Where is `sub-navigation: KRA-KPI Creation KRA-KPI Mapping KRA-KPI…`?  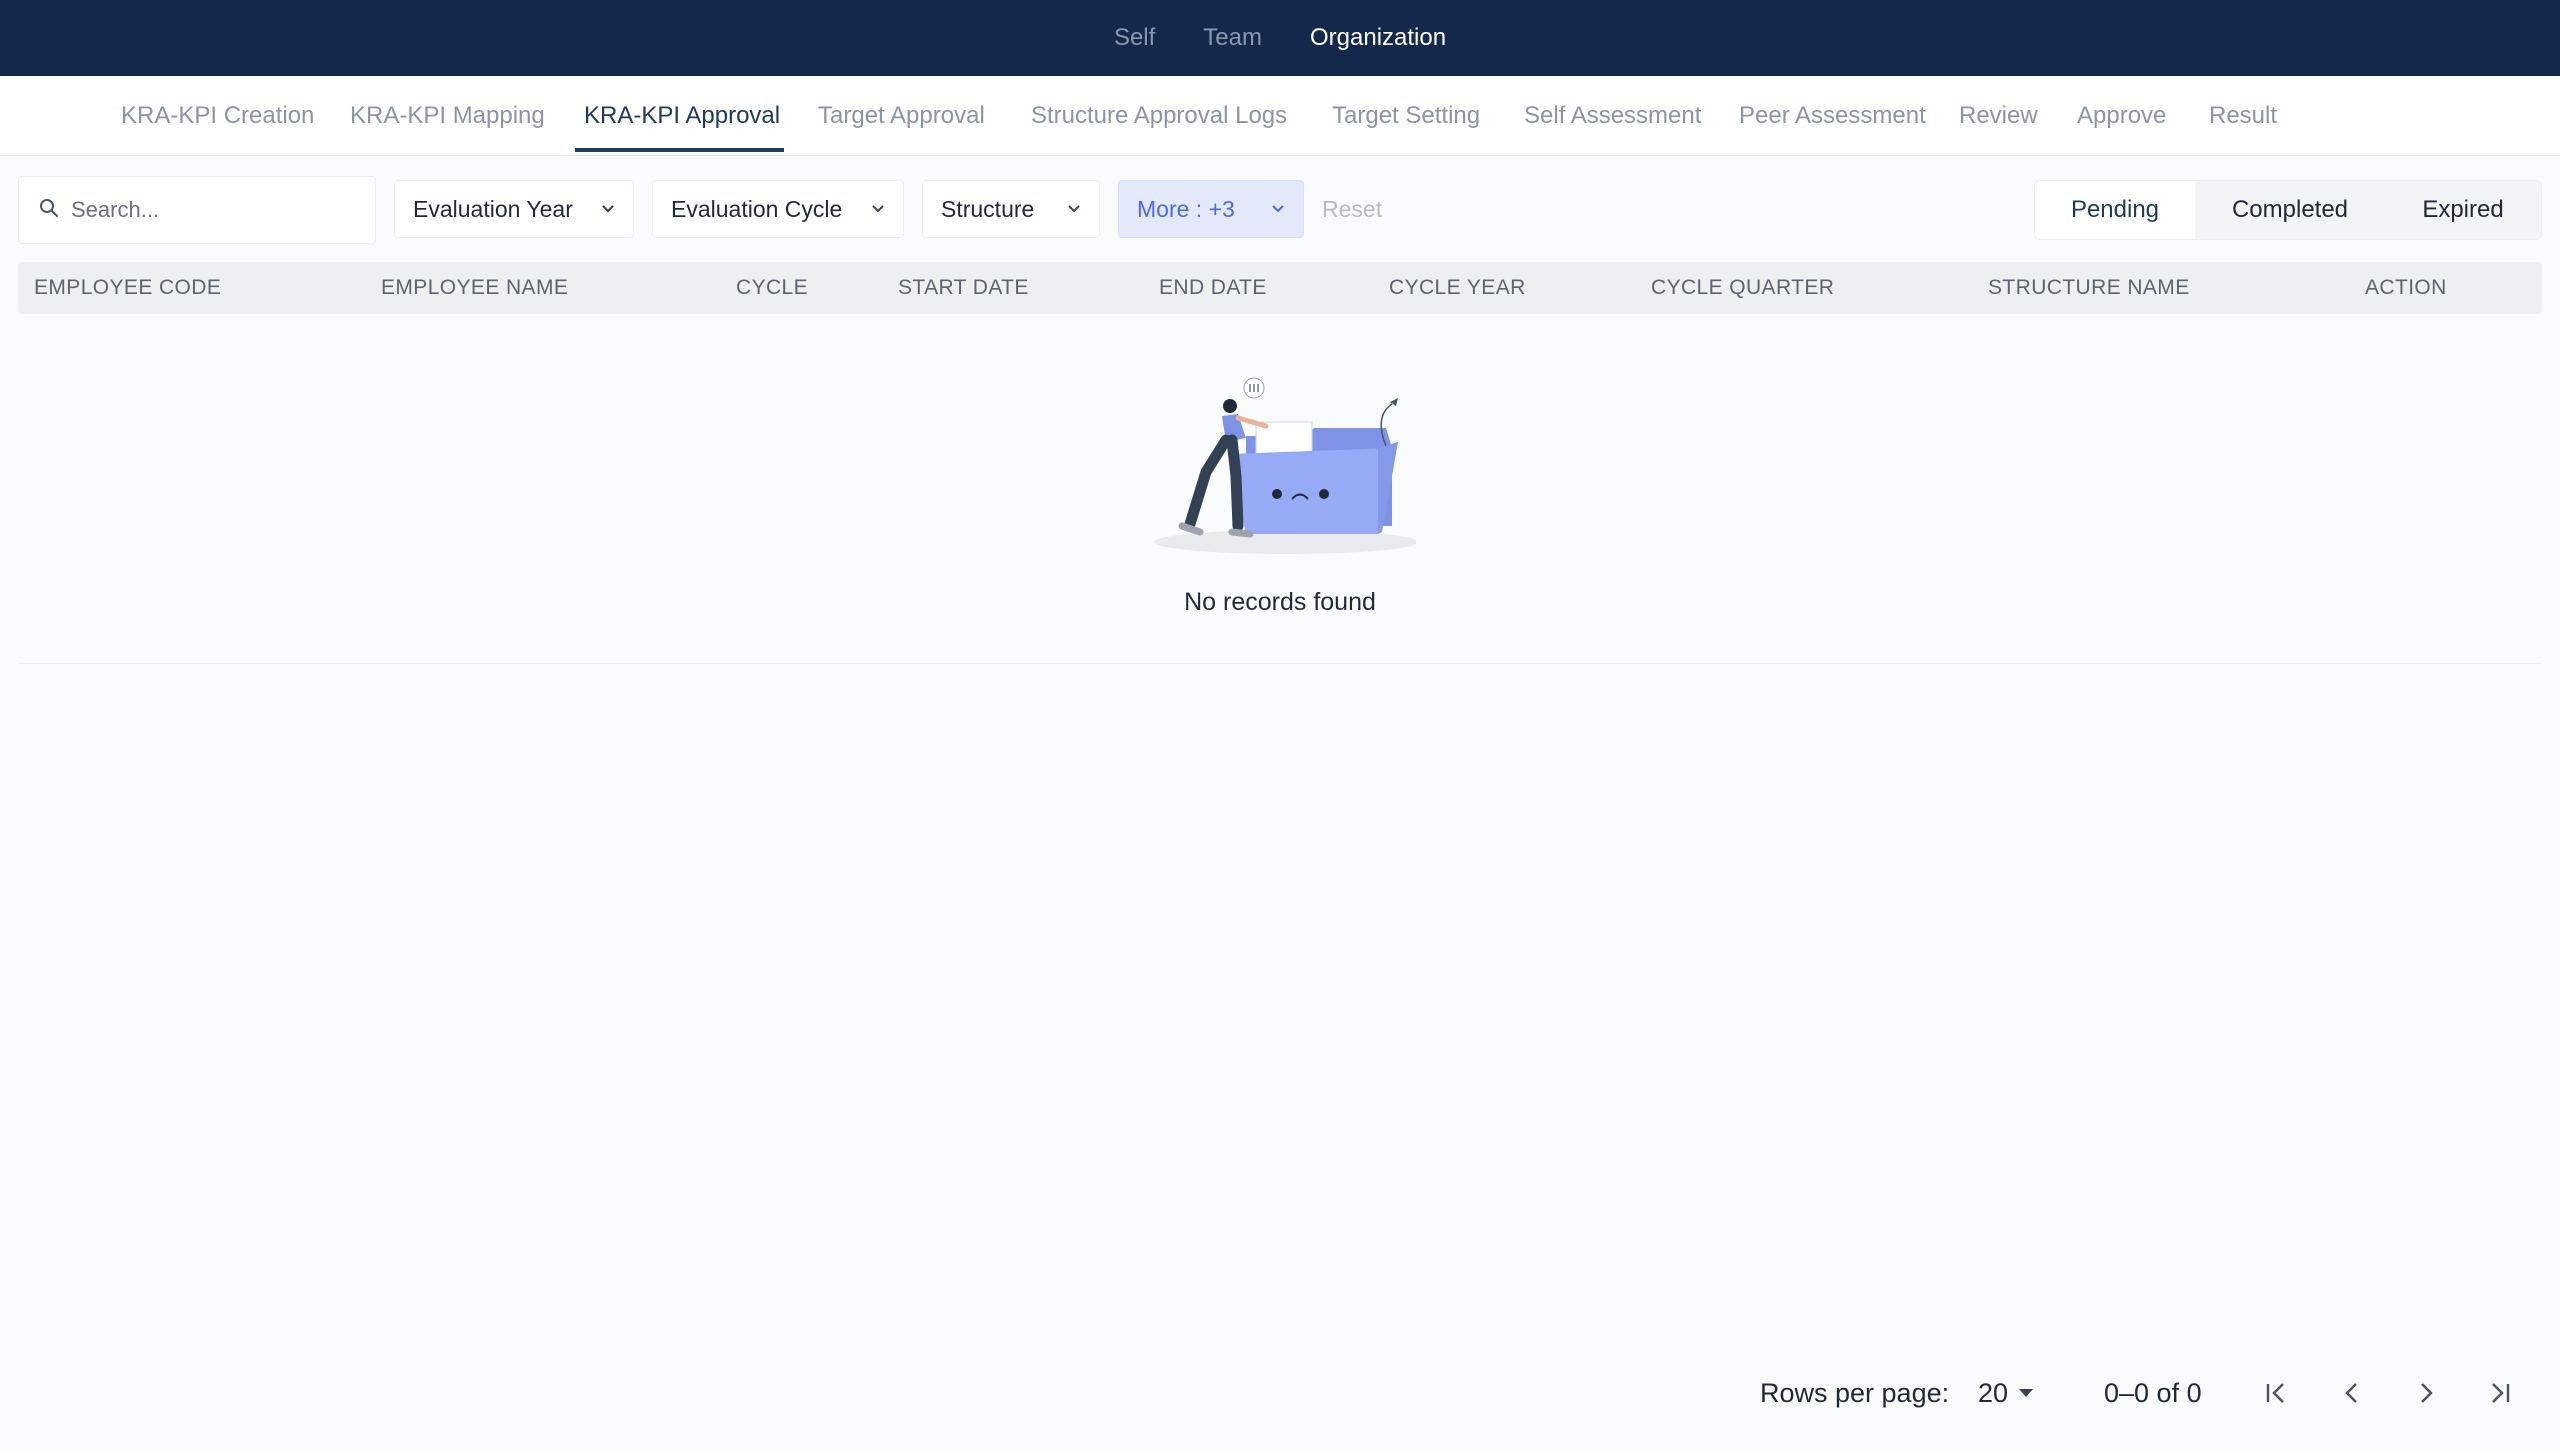
sub-navigation: KRA-KPI Creation KRA-KPI Mapping KRA-KPI… is located at coordinates (1280, 116).